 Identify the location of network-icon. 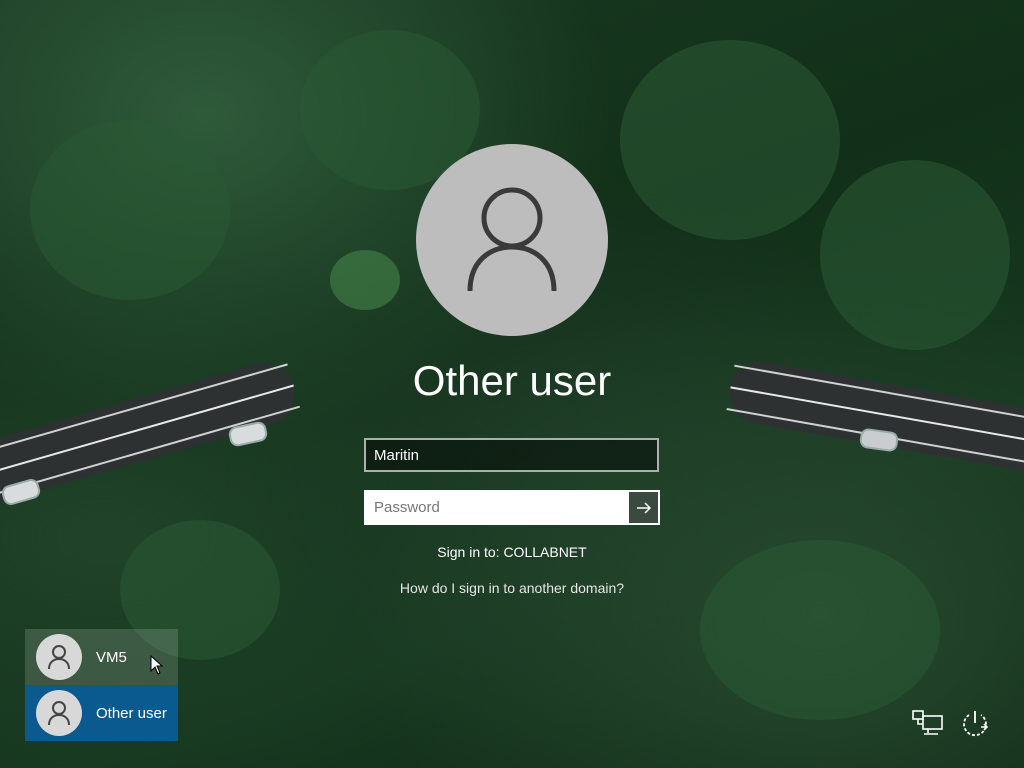
(927, 722).